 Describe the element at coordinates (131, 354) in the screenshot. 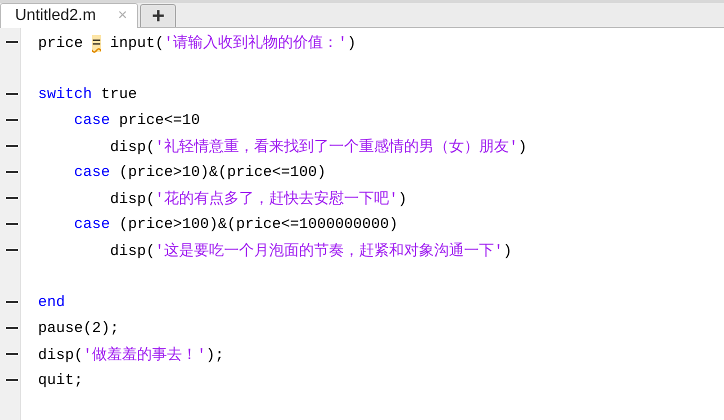

I see `code-line: disp('做羞羞的事去！');` at that location.